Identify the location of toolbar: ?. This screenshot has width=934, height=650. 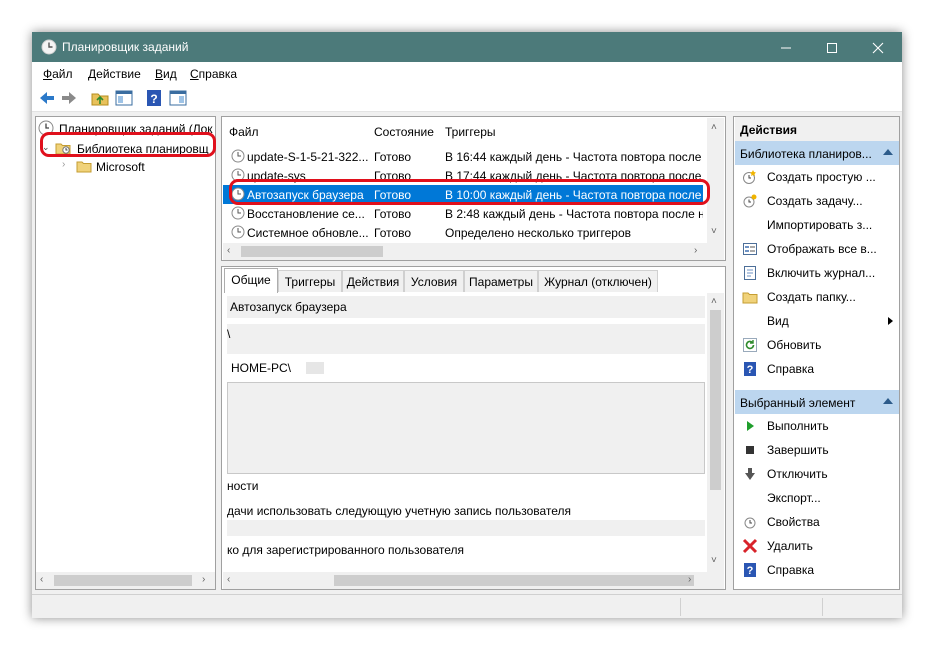
(467, 98).